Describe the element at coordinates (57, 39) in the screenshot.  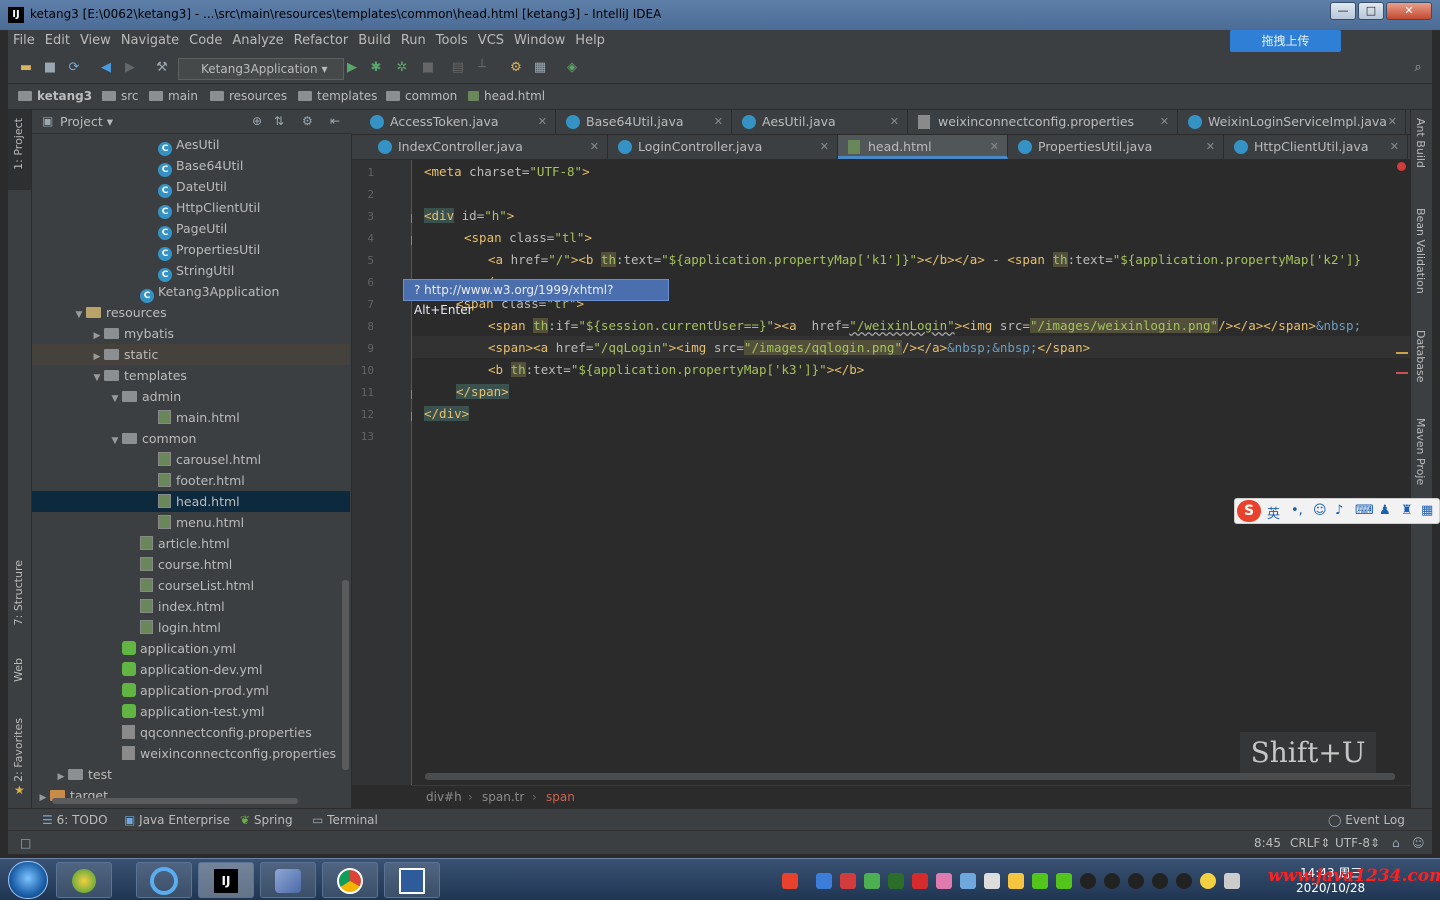
I see `menu-edit: Edit` at that location.